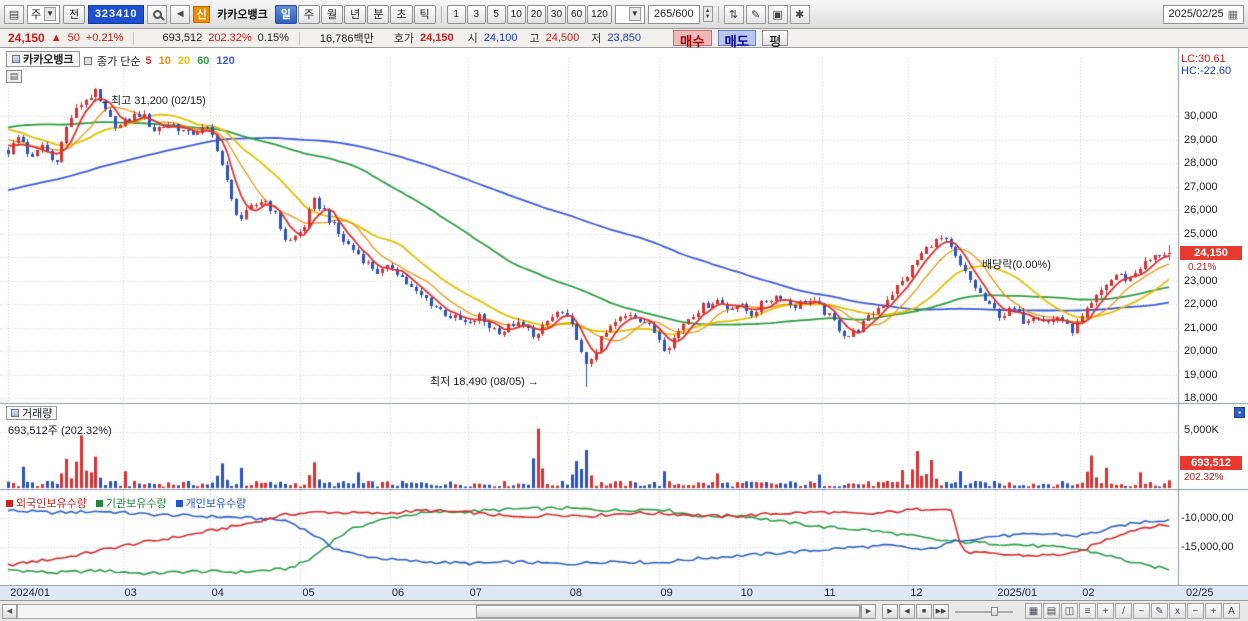 This screenshot has width=1248, height=621. What do you see at coordinates (1231, 611) in the screenshot?
I see `auto-scale-icon: A` at bounding box center [1231, 611].